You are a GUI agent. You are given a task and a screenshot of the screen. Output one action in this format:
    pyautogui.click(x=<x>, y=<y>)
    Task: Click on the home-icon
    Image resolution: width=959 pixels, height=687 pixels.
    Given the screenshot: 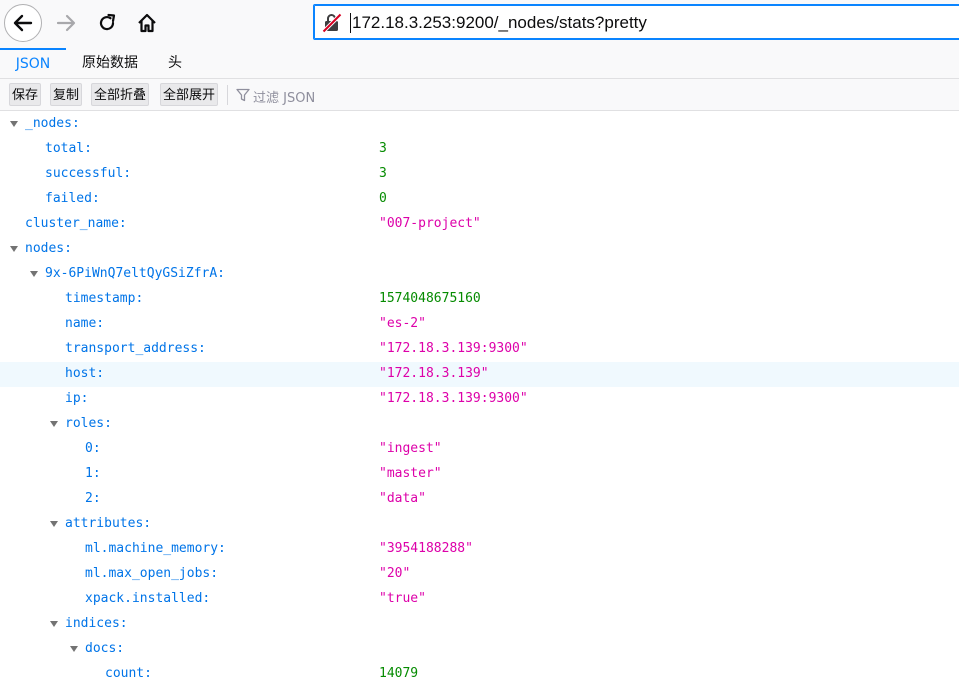 What is the action you would take?
    pyautogui.click(x=147, y=23)
    